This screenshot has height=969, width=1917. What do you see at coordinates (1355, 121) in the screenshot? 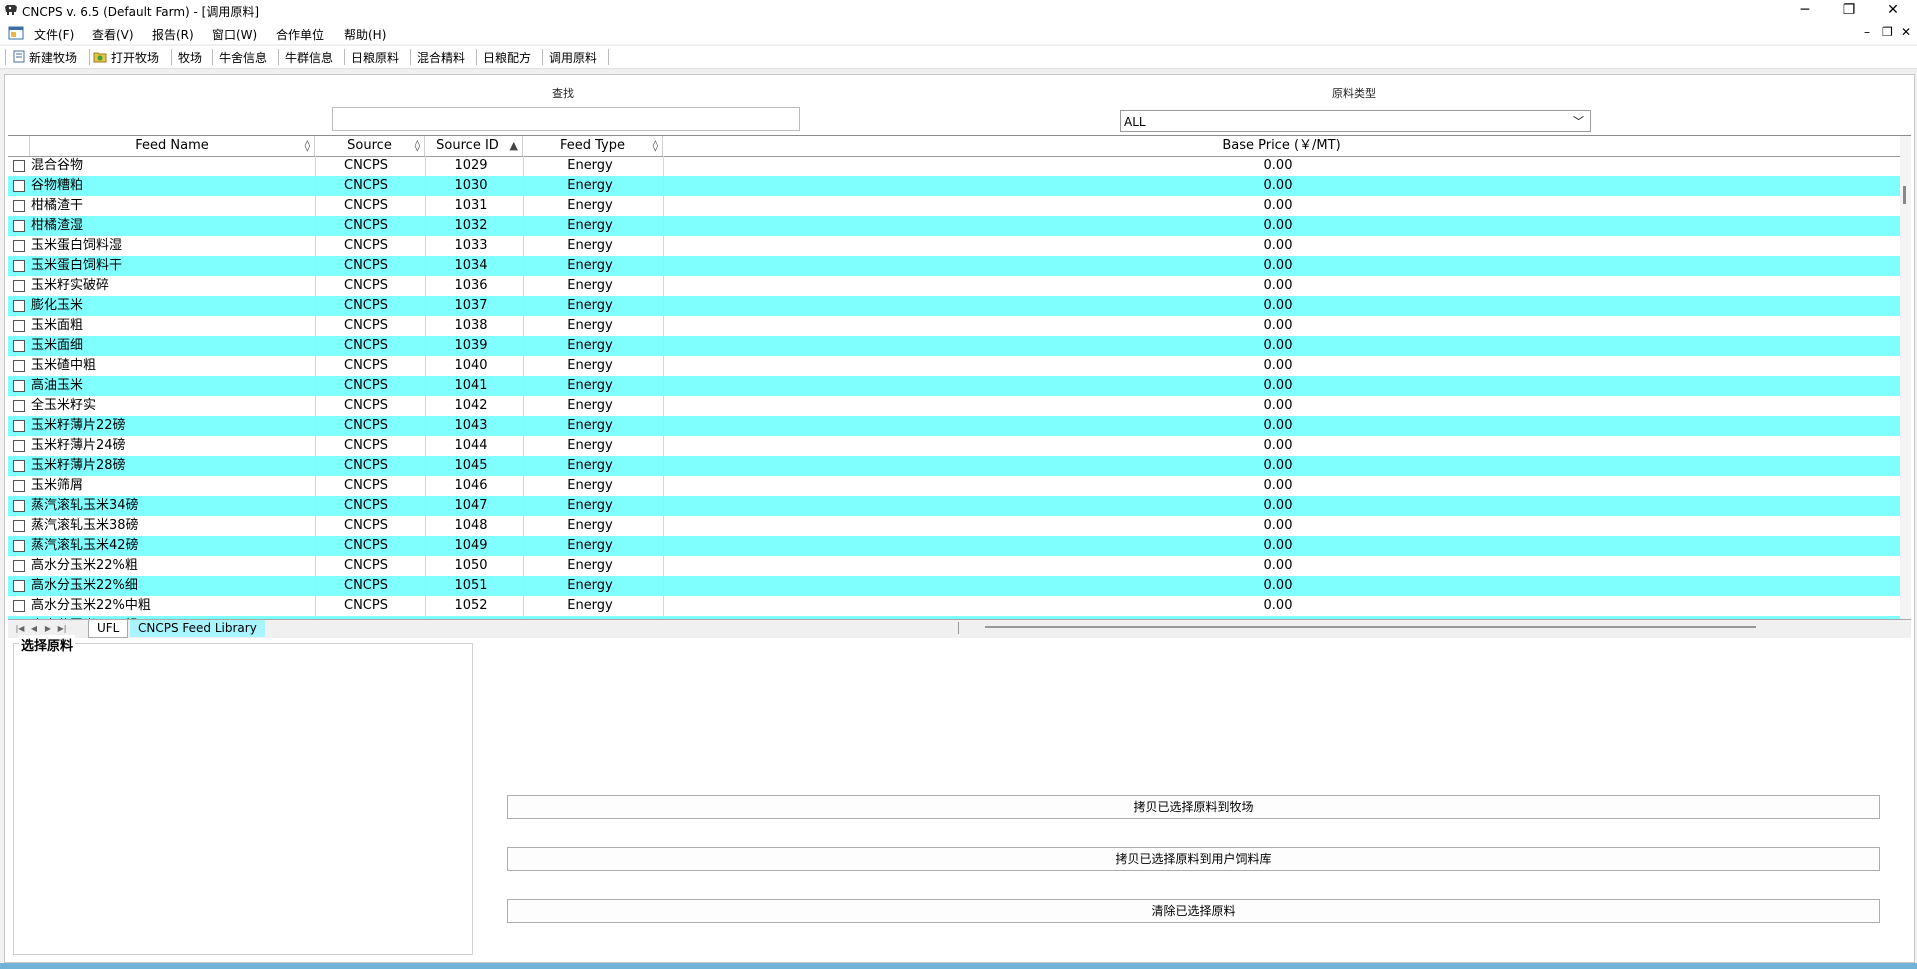
I see `feed-type-select: ALL ﹀` at bounding box center [1355, 121].